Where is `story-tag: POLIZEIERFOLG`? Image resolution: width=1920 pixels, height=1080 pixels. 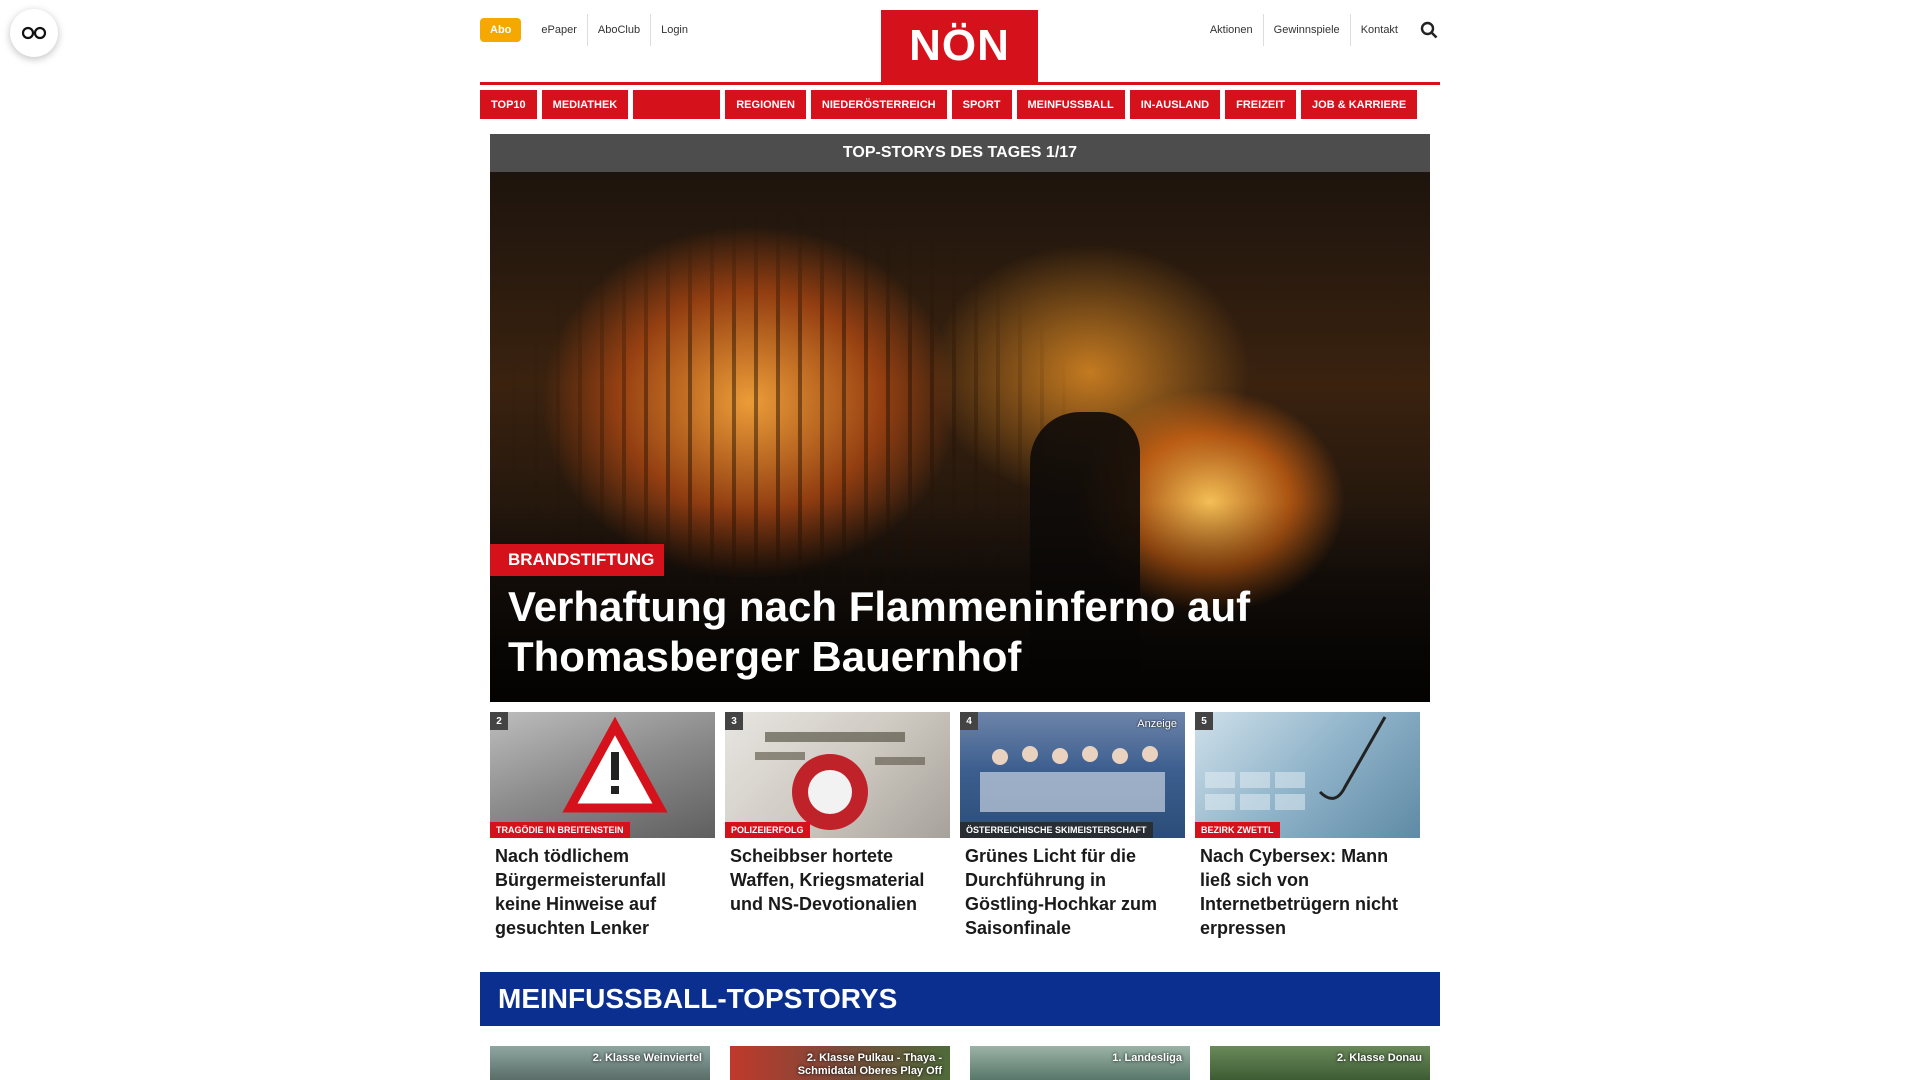
story-tag: POLIZEIERFOLG is located at coordinates (767, 830).